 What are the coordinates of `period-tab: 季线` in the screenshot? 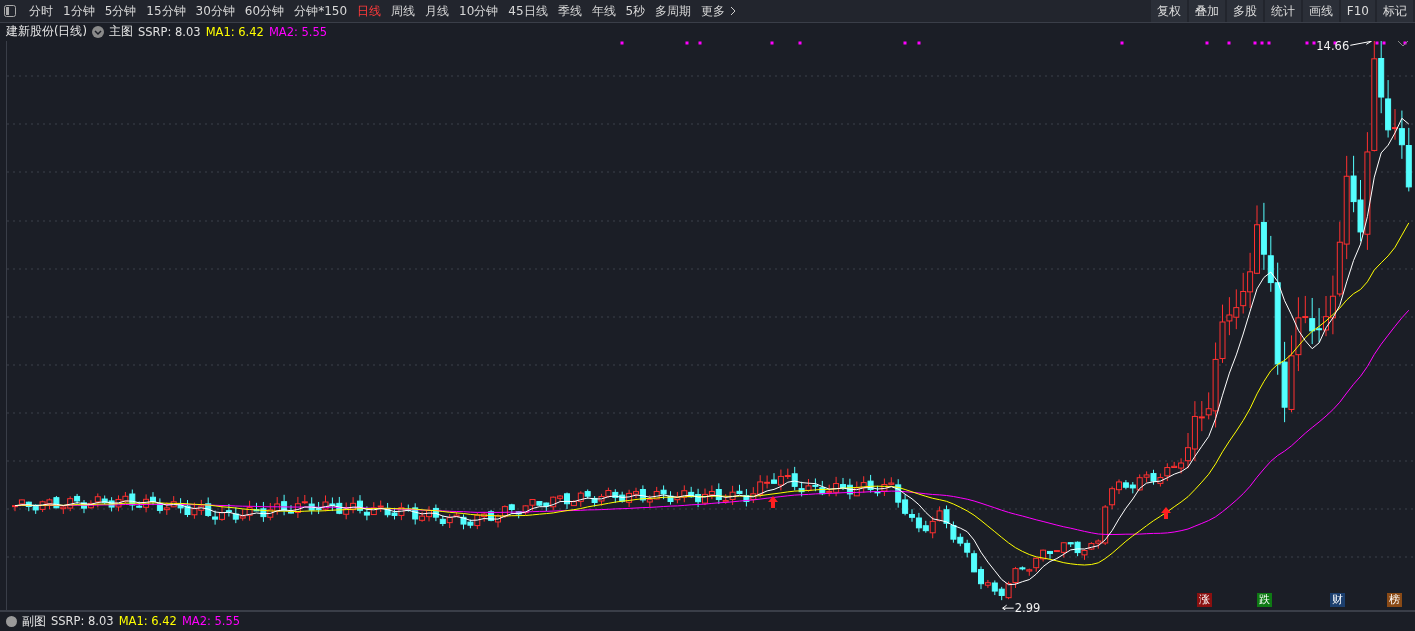 It's located at (569, 11).